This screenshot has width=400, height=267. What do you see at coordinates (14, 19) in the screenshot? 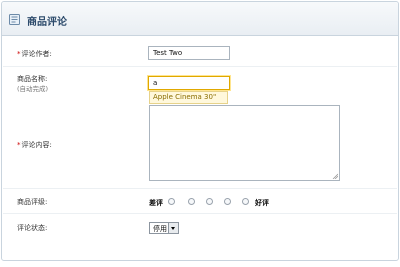
I see `page-icon` at bounding box center [14, 19].